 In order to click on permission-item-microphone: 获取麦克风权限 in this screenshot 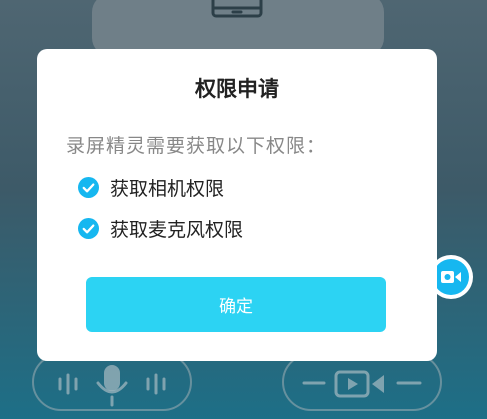, I will do `click(160, 228)`.